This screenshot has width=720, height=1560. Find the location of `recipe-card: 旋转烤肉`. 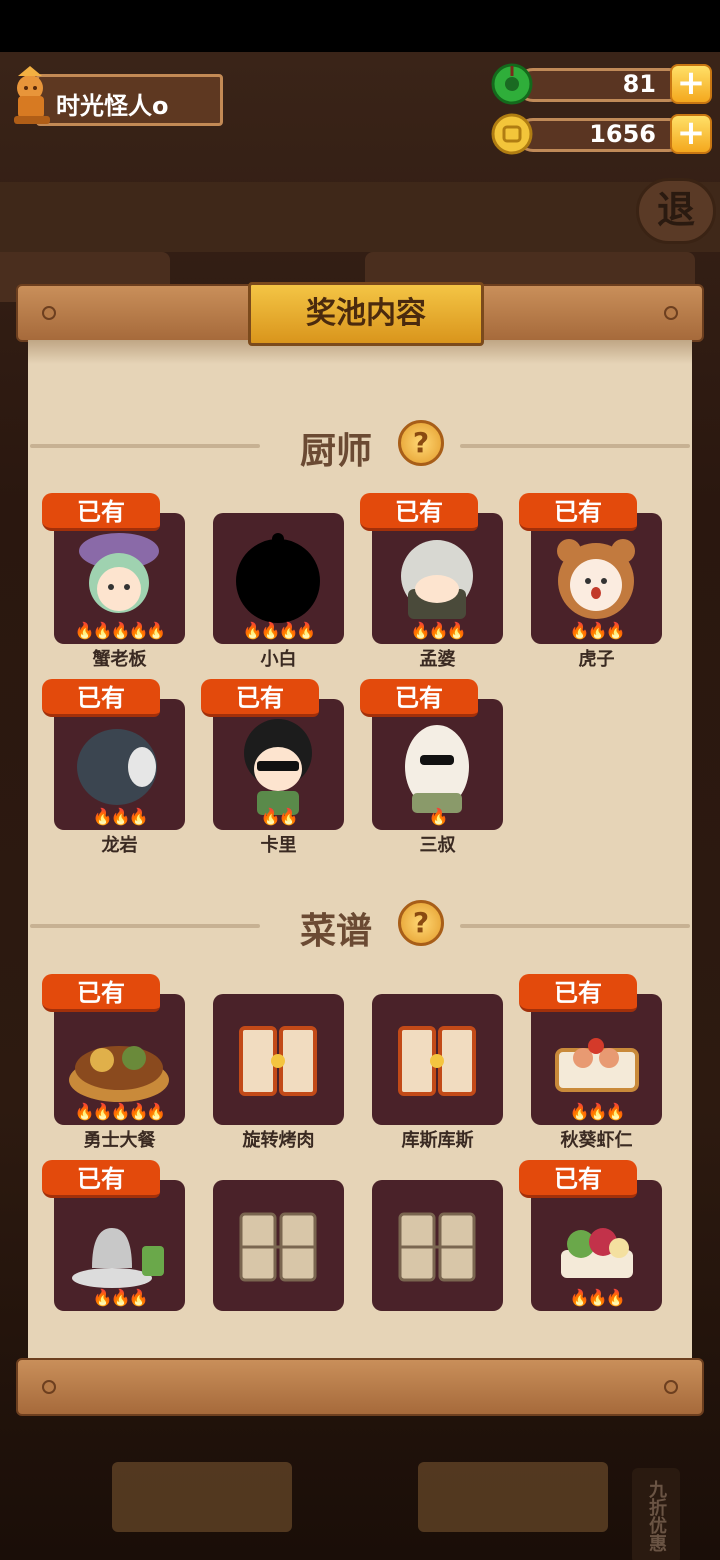

recipe-card: 旋转烤肉 is located at coordinates (281, 1062).